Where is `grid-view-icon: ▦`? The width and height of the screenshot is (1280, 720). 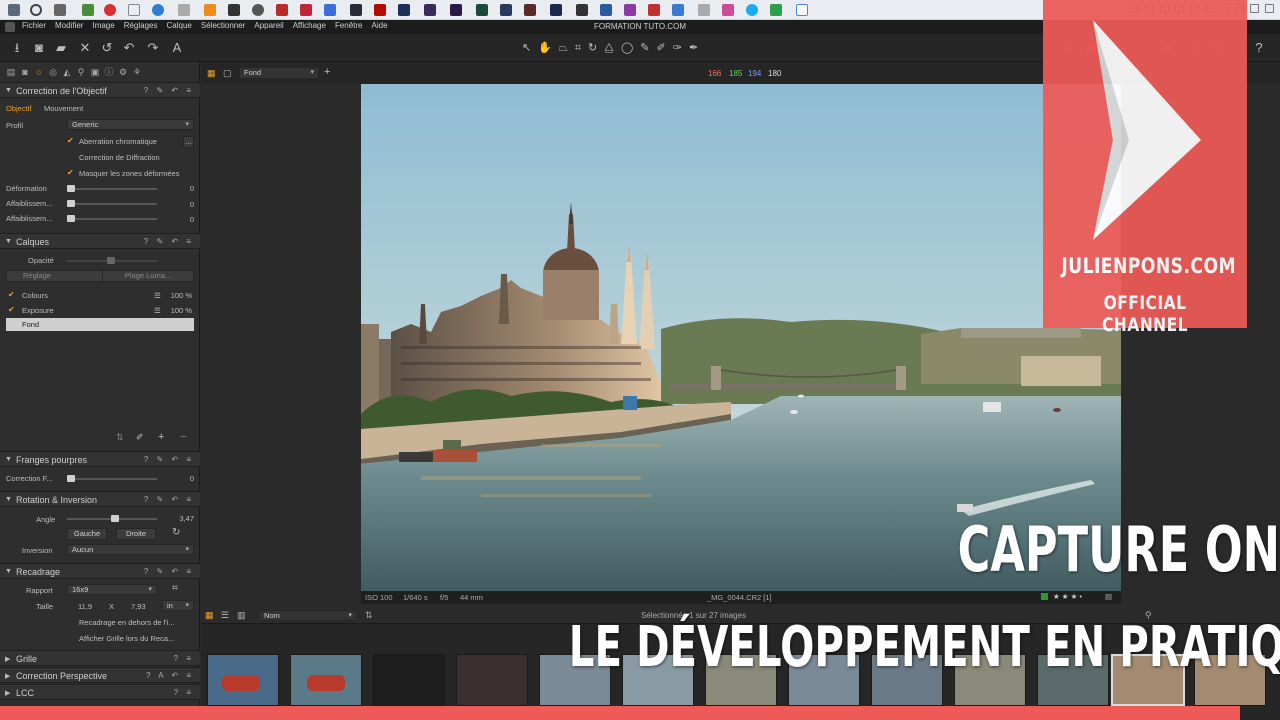
grid-view-icon: ▦ is located at coordinates (211, 73).